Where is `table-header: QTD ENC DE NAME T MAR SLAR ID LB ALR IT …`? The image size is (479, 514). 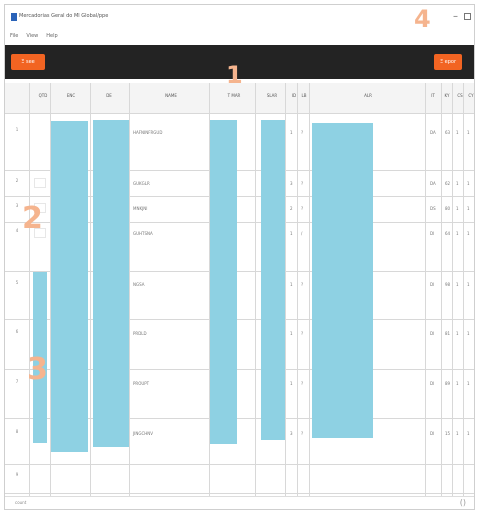
table-header: QTD ENC DE NAME T MAR SLAR ID LB ALR IT … is located at coordinates (239, 98).